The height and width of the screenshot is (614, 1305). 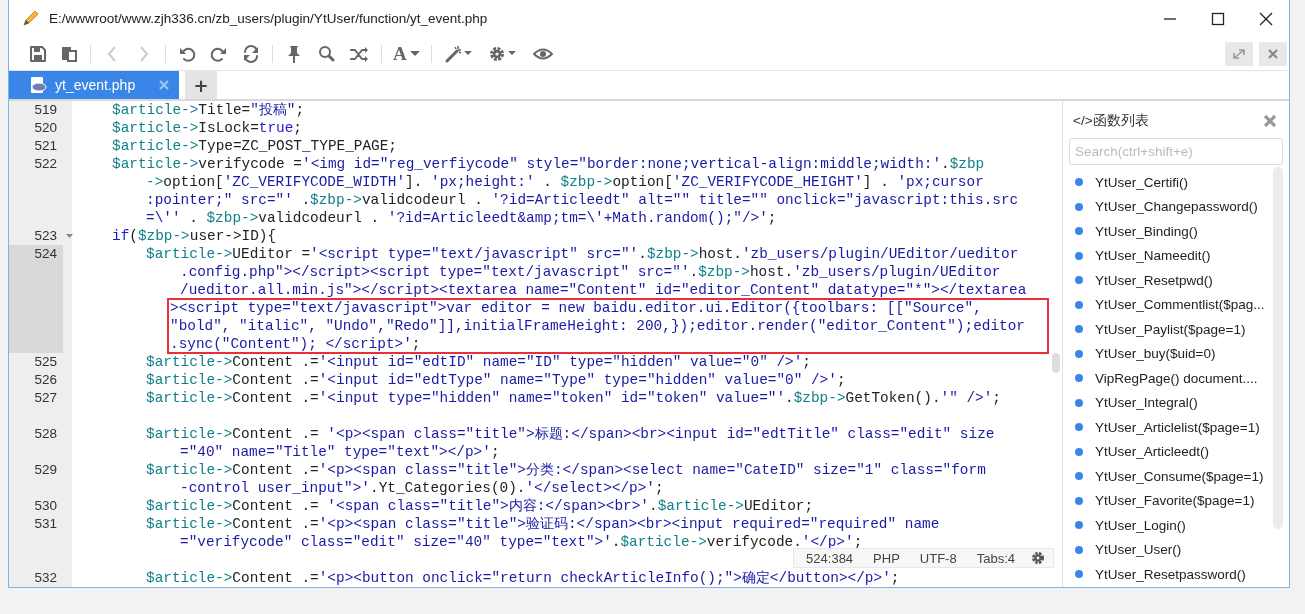 What do you see at coordinates (566, 470) in the screenshot?
I see `code-line: $article->Content .='<p><span class="title">分类:</span><select name="CateID" size="1" class="form` at bounding box center [566, 470].